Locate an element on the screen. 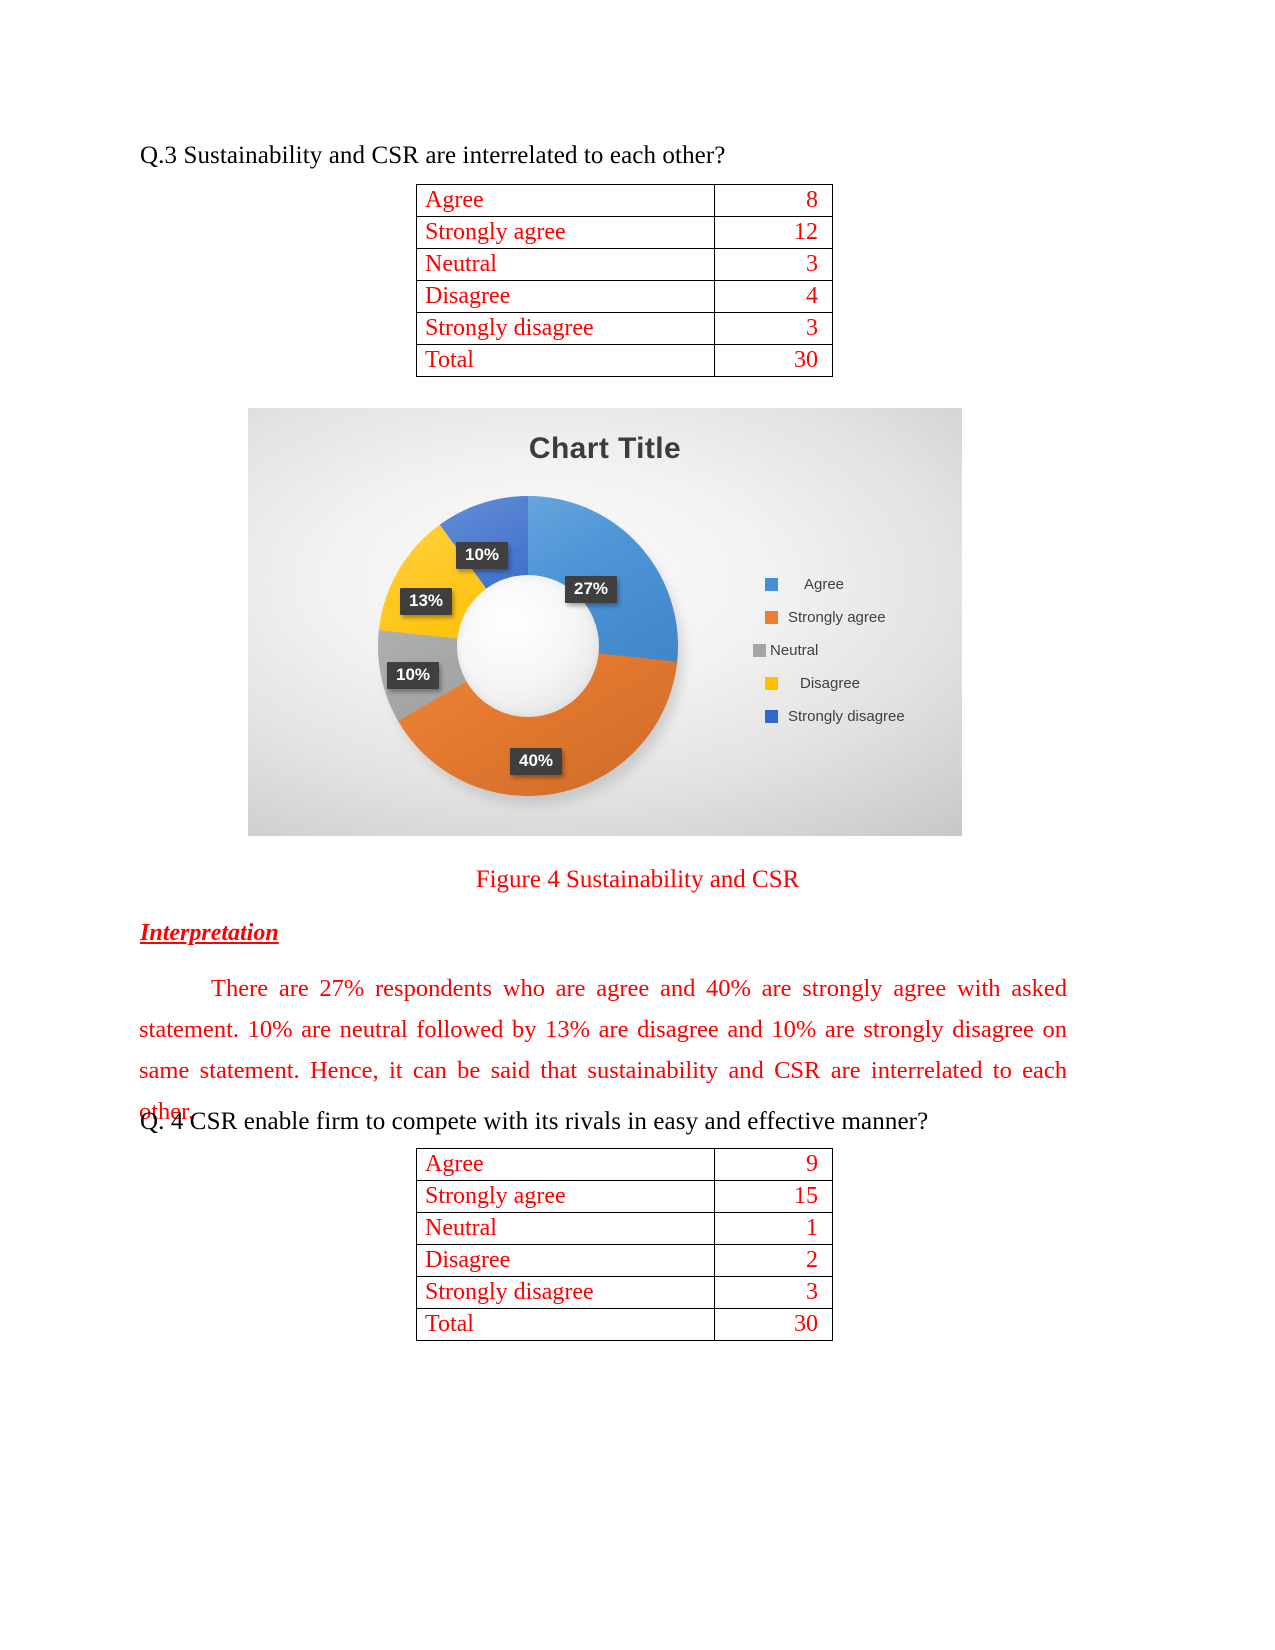 The image size is (1275, 1650). data-label-strongly-disagree: 10% is located at coordinates (482, 555).